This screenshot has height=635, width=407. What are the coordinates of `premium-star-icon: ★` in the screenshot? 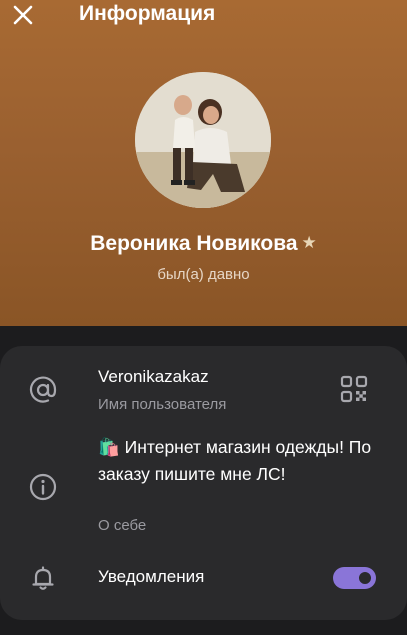 It's located at (309, 242).